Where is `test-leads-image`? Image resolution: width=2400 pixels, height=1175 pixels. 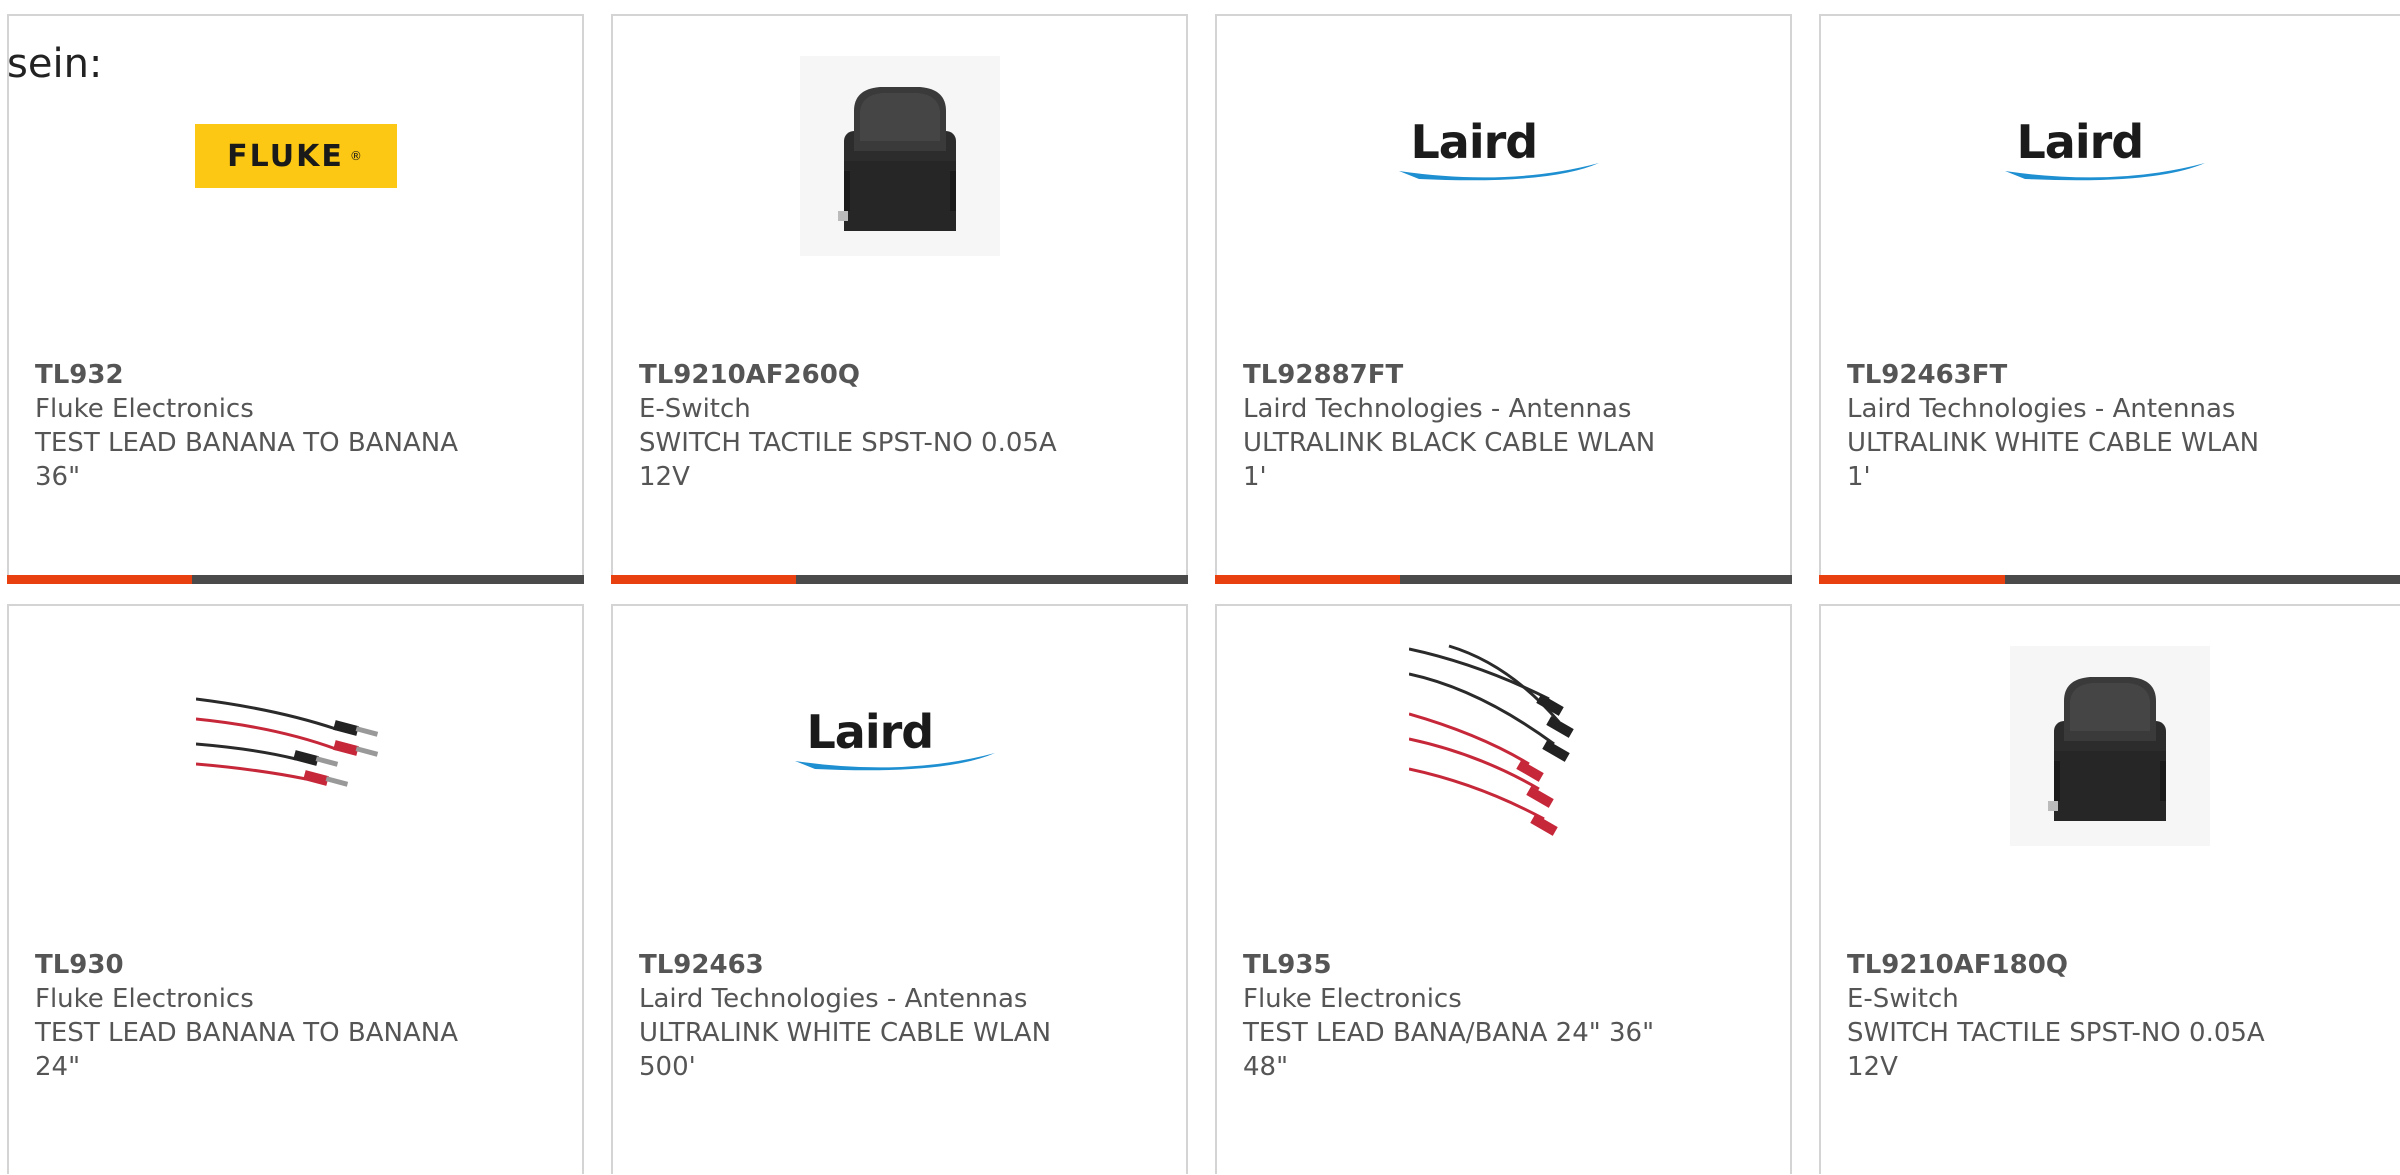
test-leads-image is located at coordinates (295, 746).